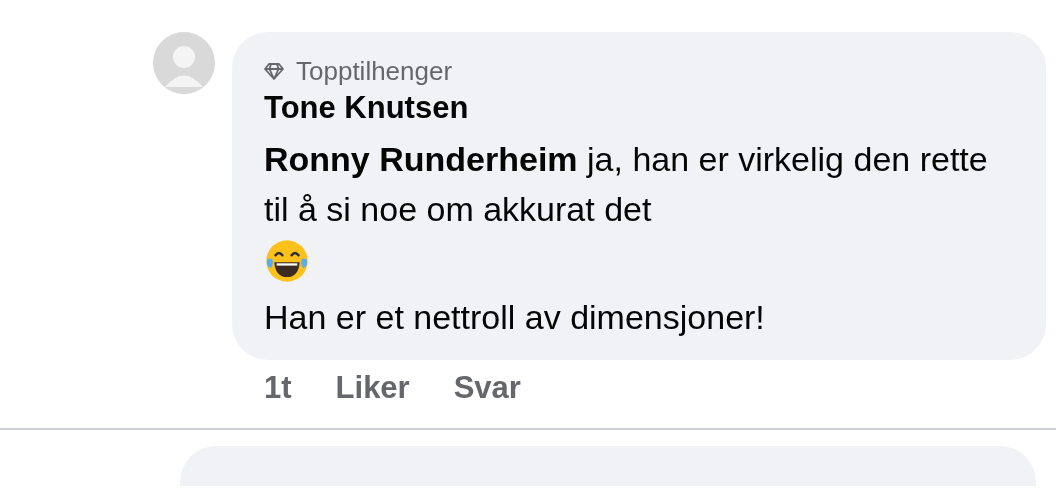  I want to click on comment-text: Han er et nettroll av dimensjoner!, so click(515, 317).